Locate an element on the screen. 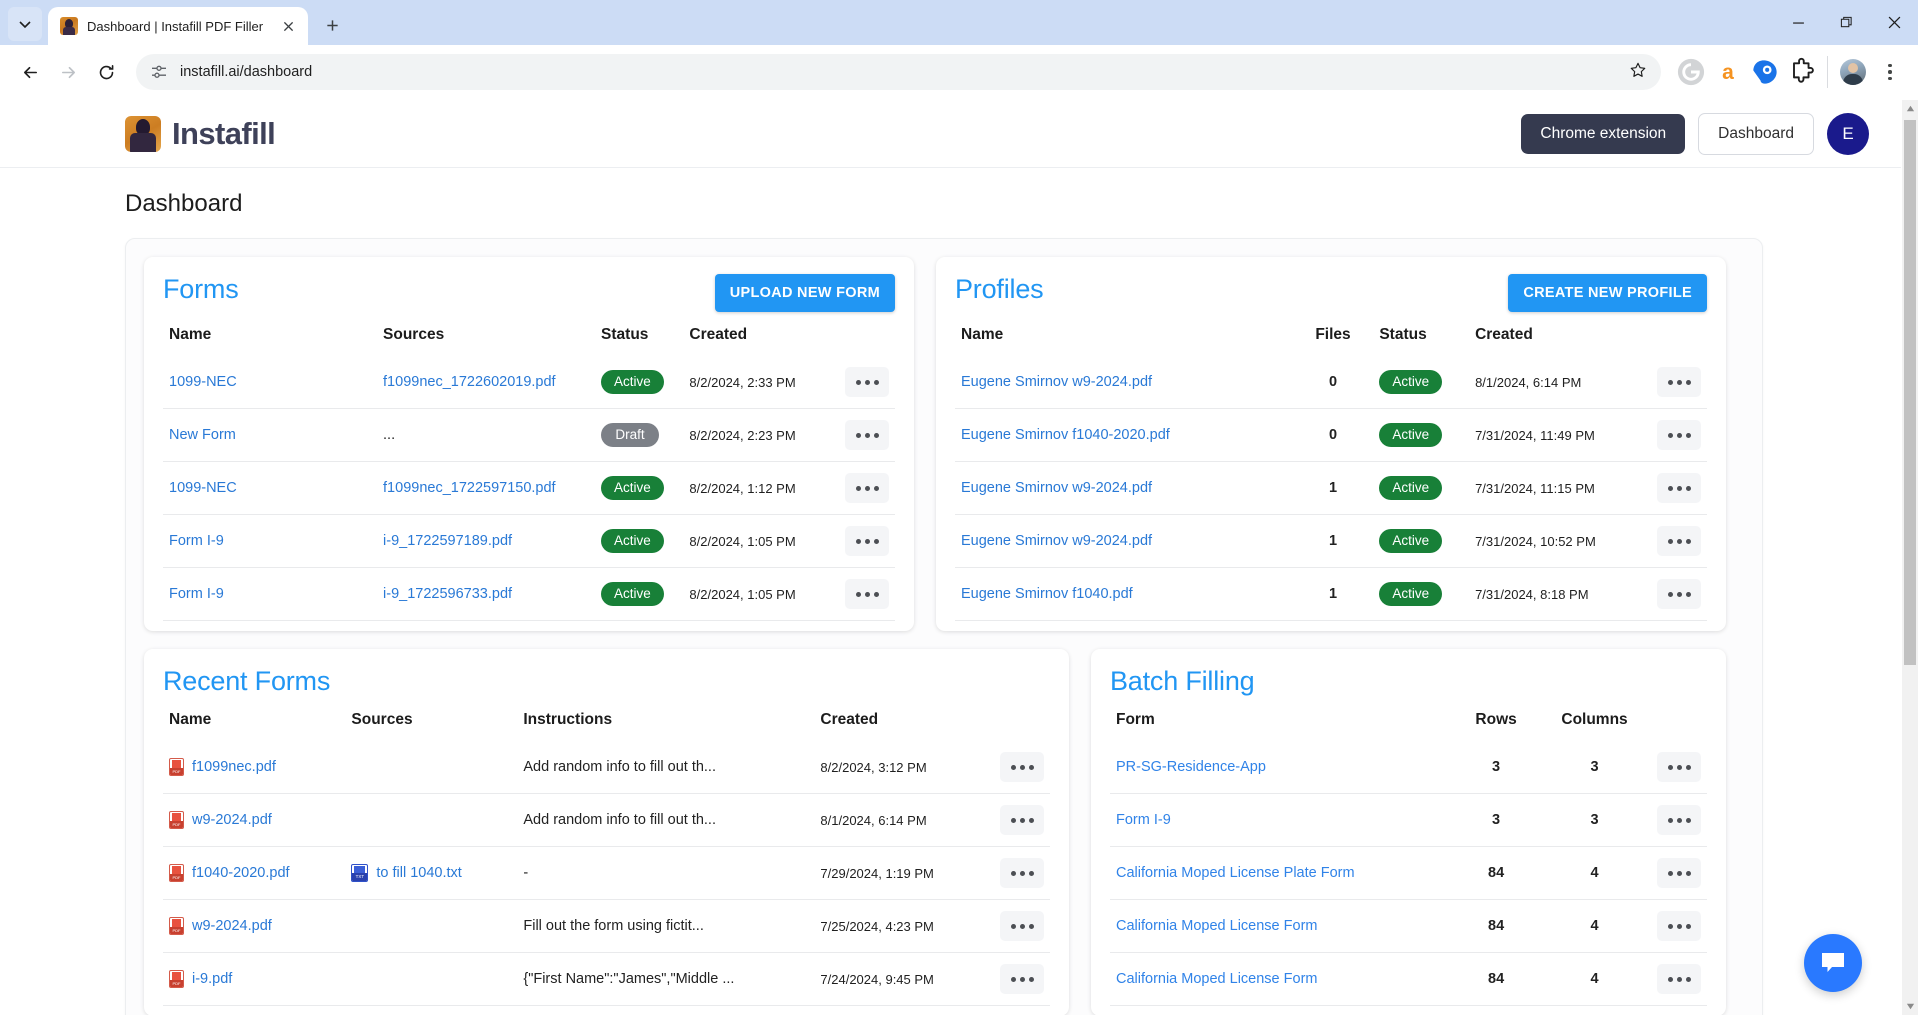 This screenshot has height=1015, width=1918. close-icon is located at coordinates (288, 26).